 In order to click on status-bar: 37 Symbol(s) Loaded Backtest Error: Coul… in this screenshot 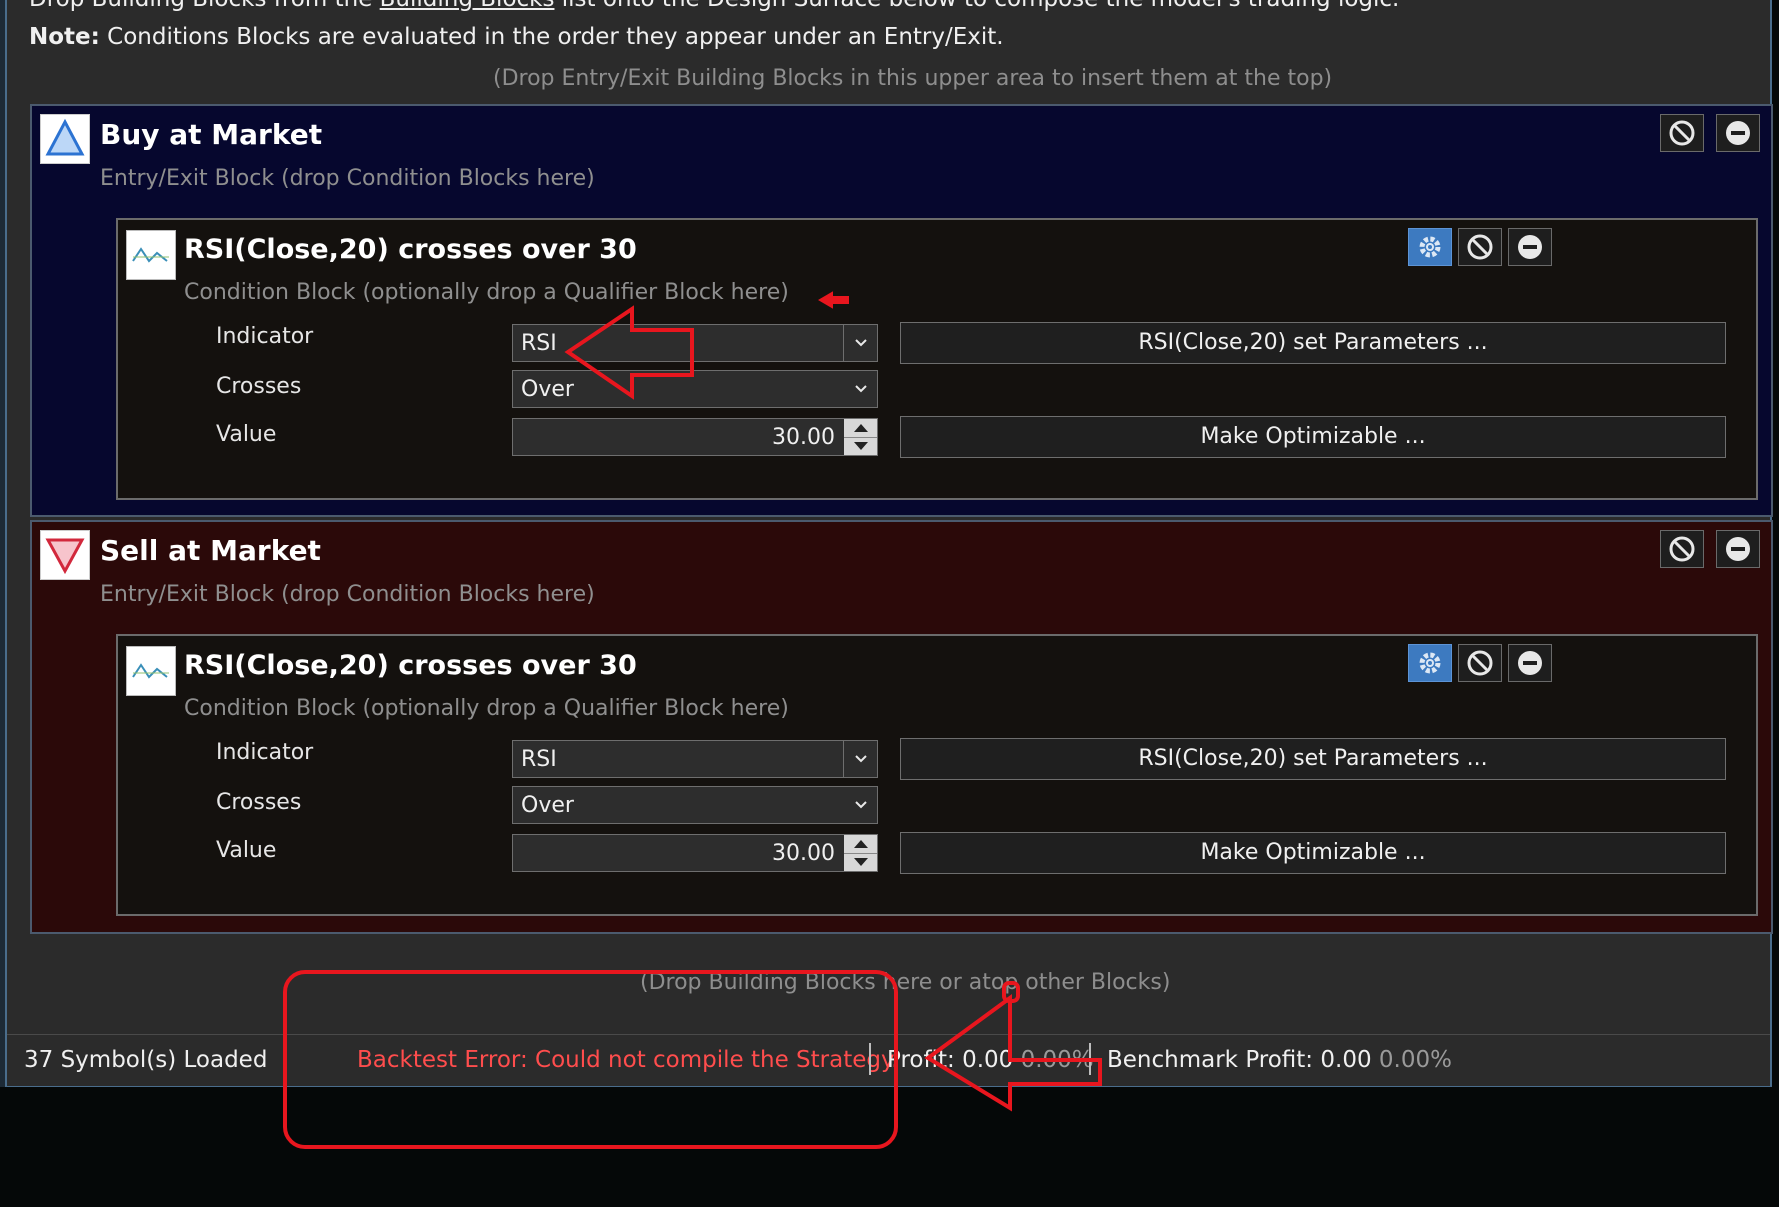, I will do `click(888, 1060)`.